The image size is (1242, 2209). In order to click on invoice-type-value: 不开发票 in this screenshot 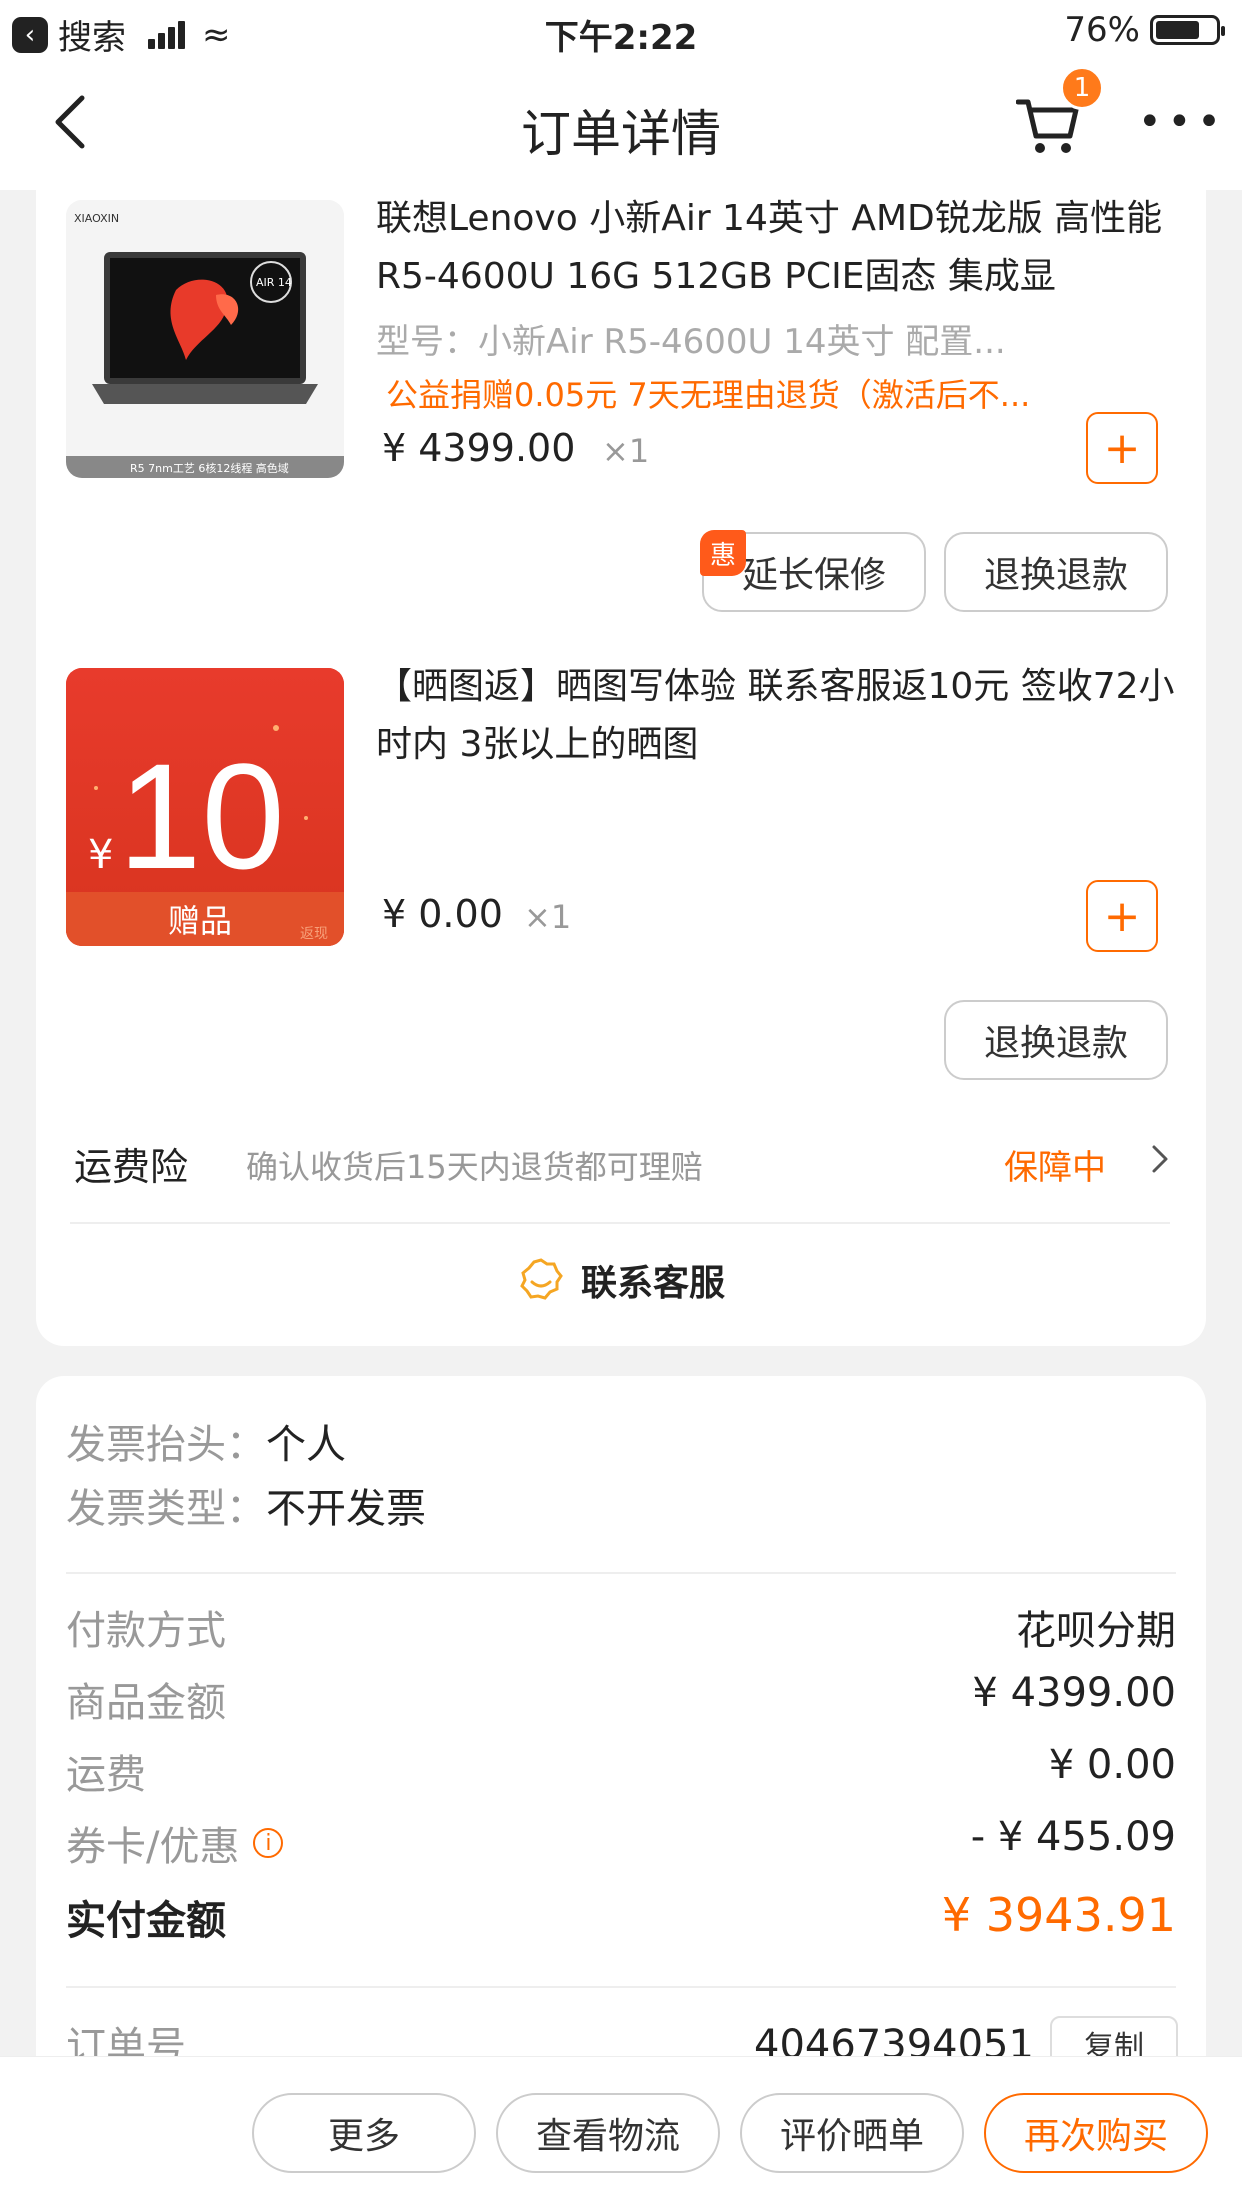, I will do `click(346, 1509)`.